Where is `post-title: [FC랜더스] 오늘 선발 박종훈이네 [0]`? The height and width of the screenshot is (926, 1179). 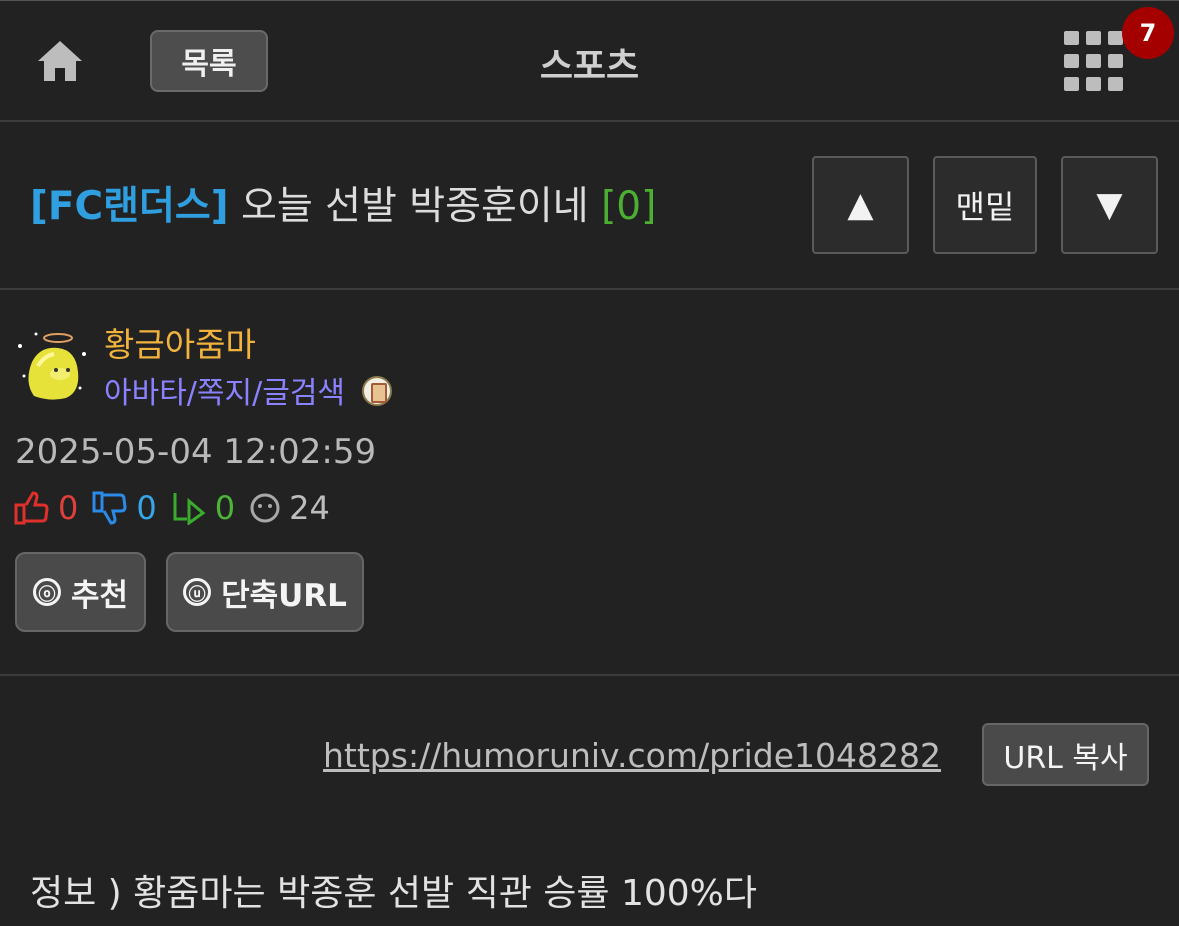
post-title: [FC랜더스] 오늘 선발 박종훈이네 [0] is located at coordinates (343, 207).